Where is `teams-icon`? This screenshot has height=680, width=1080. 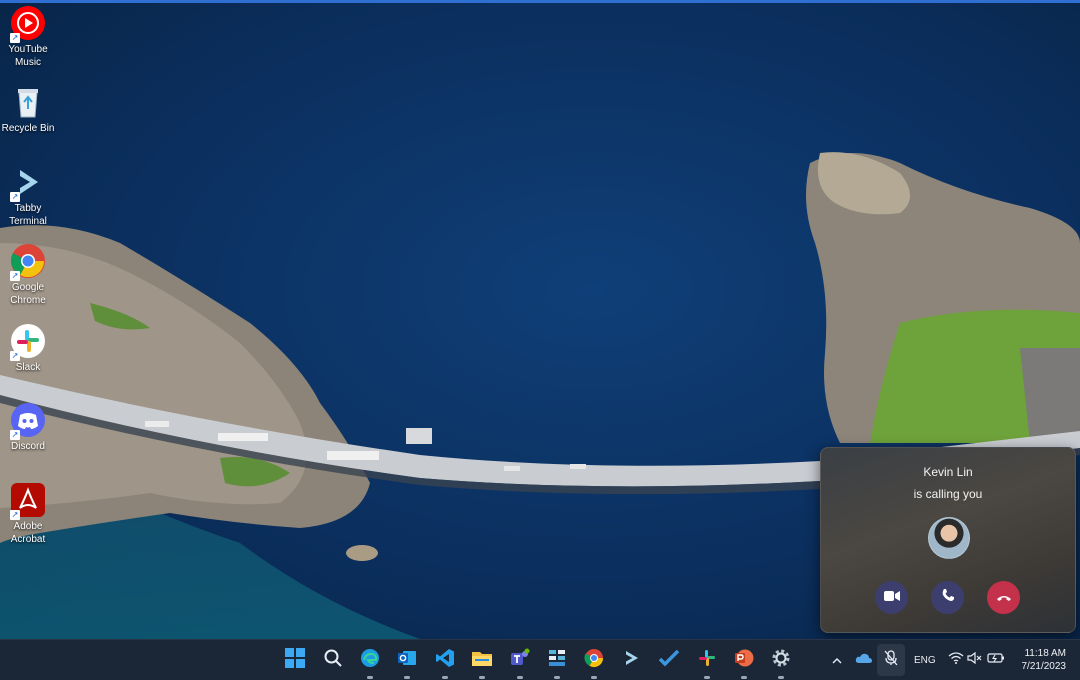 teams-icon is located at coordinates (520, 660).